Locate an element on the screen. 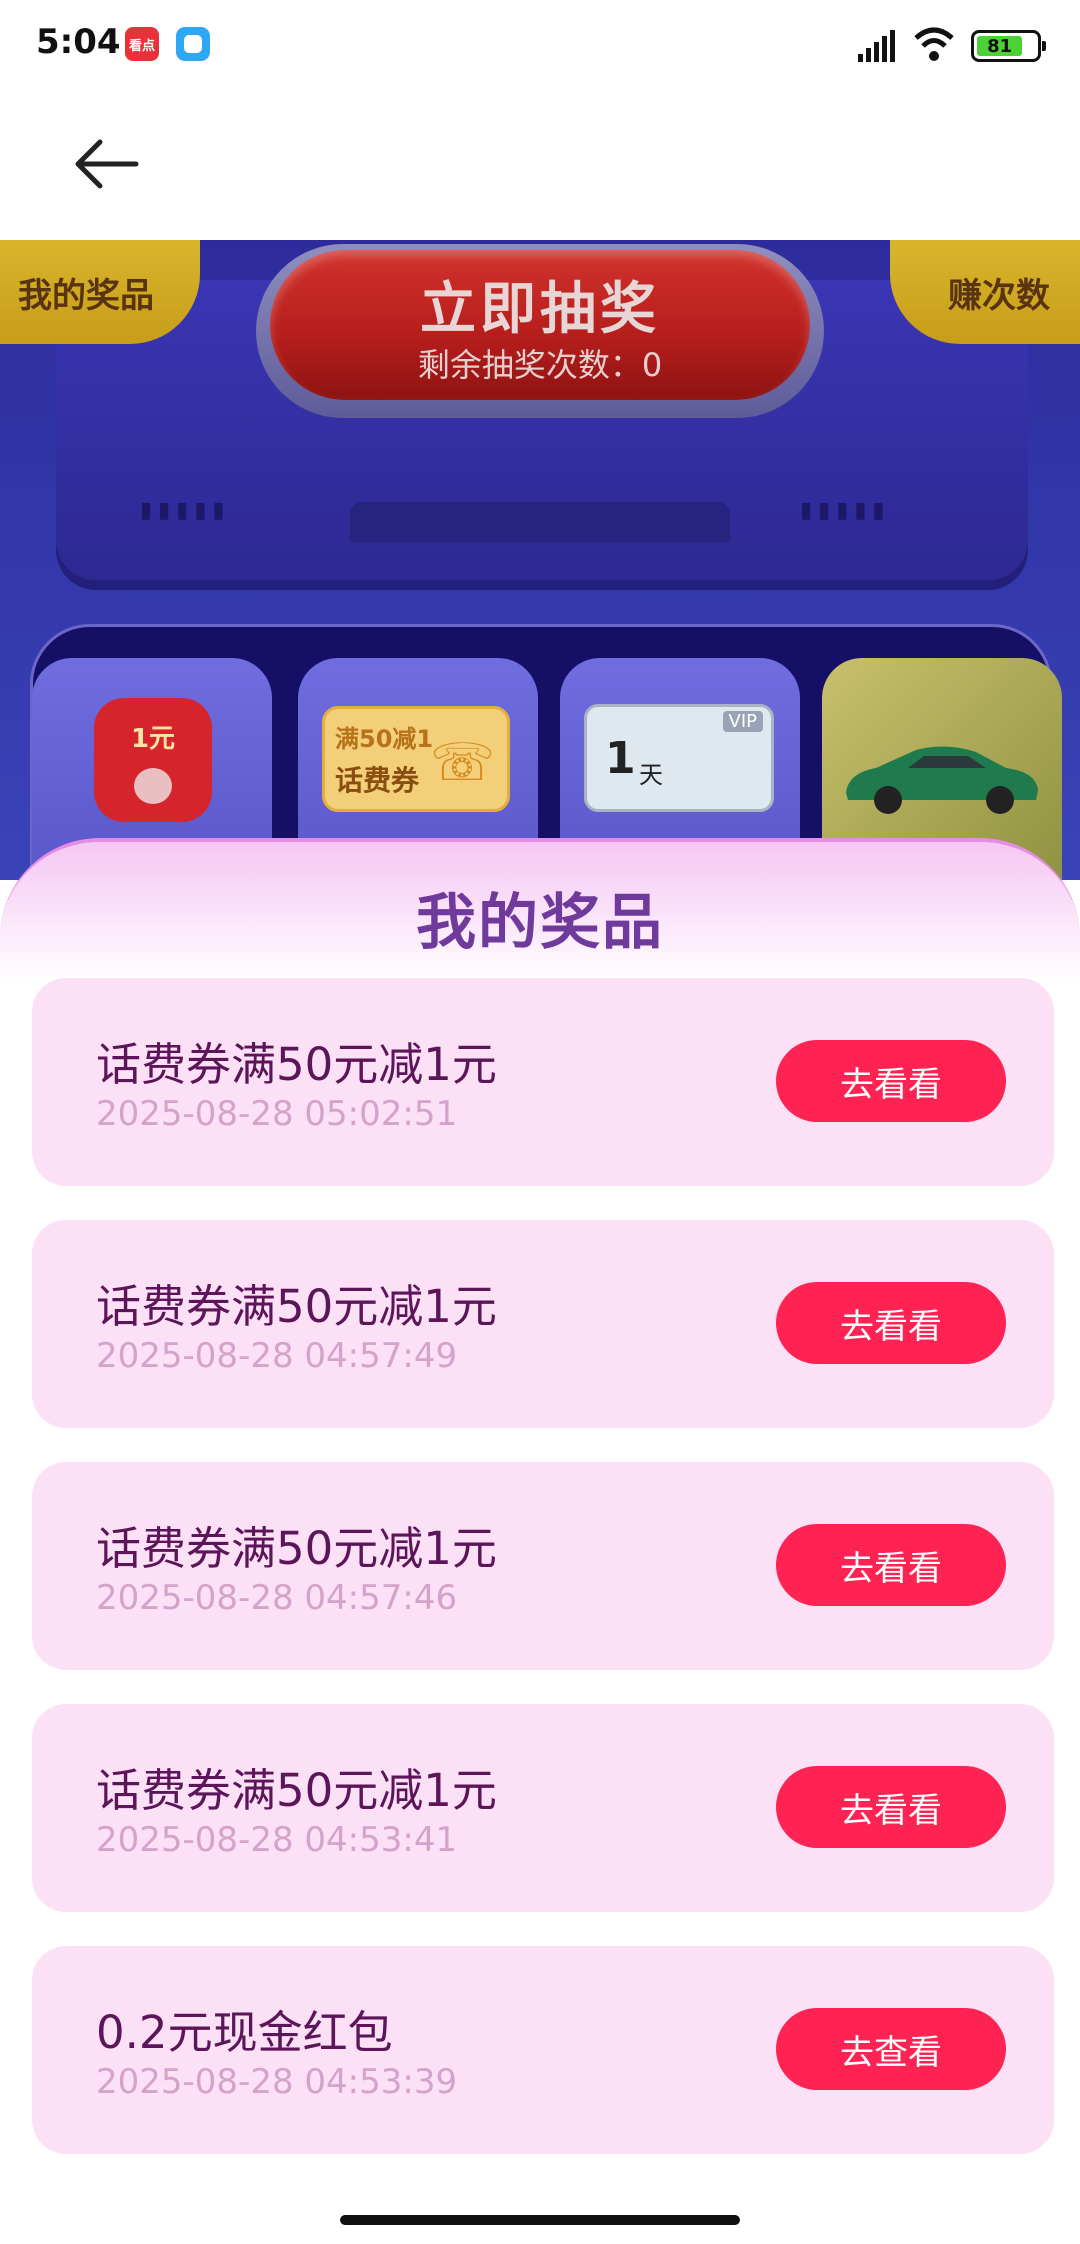 The image size is (1080, 2244). coupon-line2: 话费券 is located at coordinates (377, 780).